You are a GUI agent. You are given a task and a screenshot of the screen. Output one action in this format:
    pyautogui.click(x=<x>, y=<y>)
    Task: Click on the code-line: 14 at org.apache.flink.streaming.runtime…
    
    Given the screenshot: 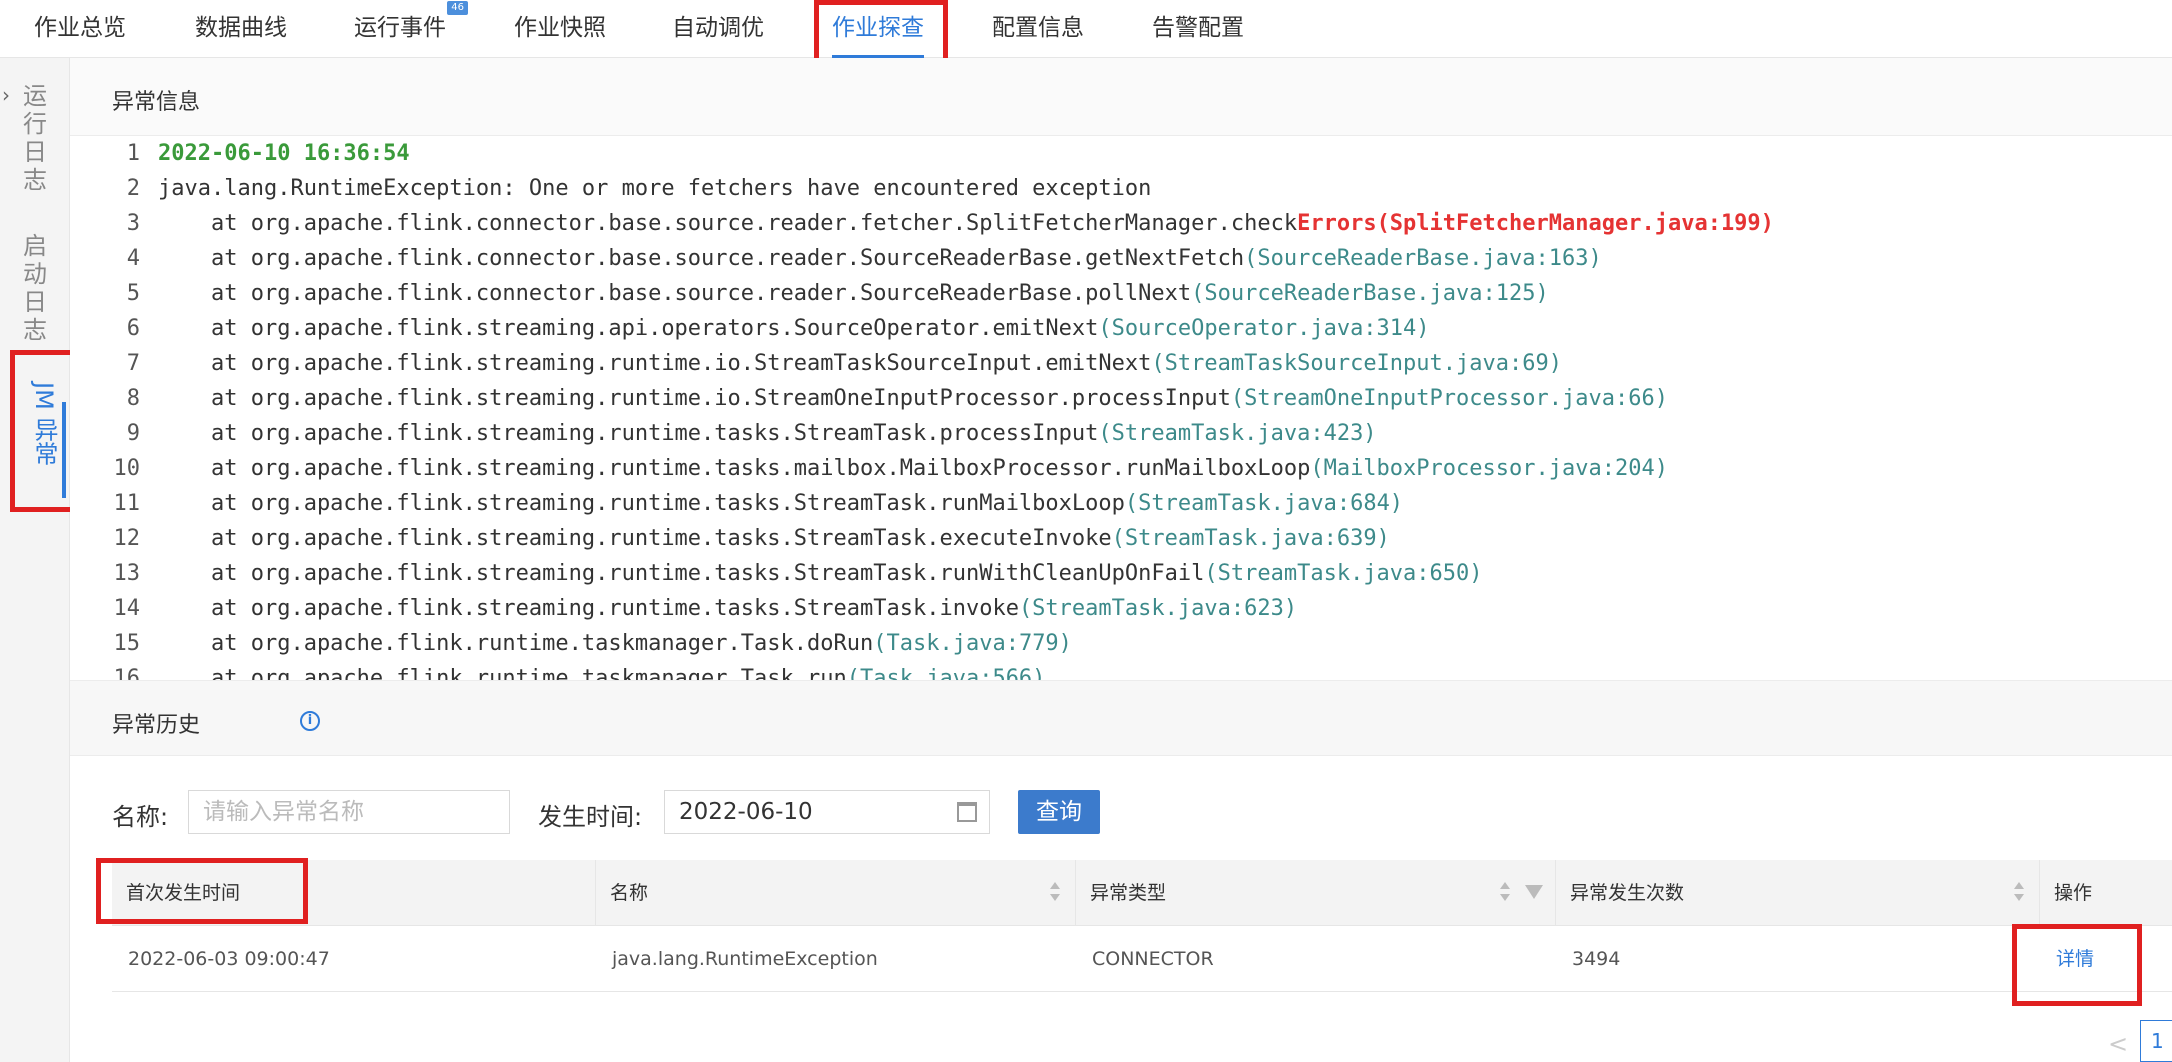 What is the action you would take?
    pyautogui.click(x=705, y=608)
    